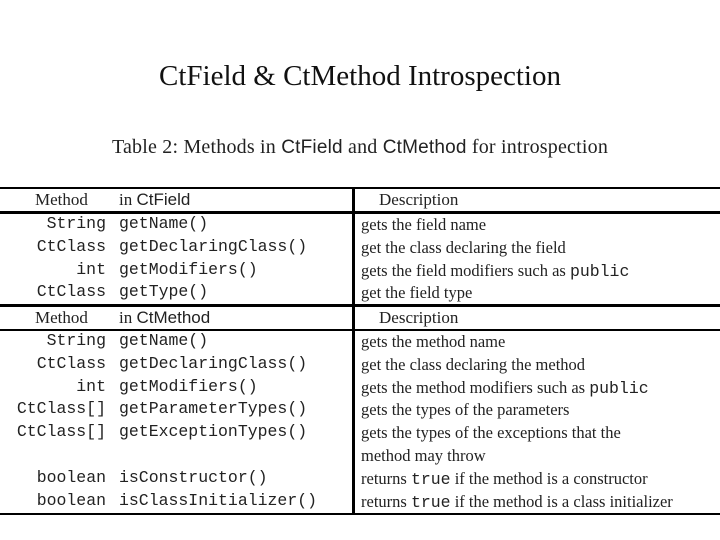  What do you see at coordinates (218, 500) in the screenshot?
I see `method-signature: isClassInitializer()` at bounding box center [218, 500].